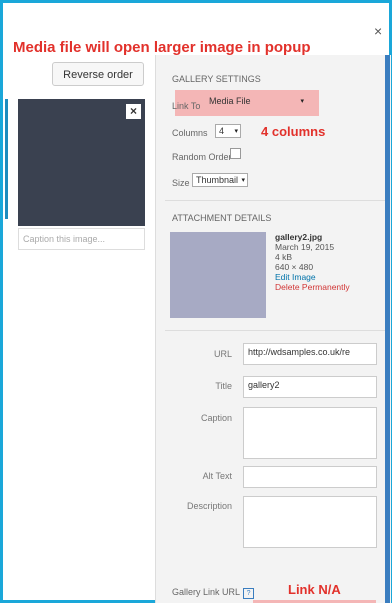  What do you see at coordinates (387, 329) in the screenshot?
I see `scrollbar` at bounding box center [387, 329].